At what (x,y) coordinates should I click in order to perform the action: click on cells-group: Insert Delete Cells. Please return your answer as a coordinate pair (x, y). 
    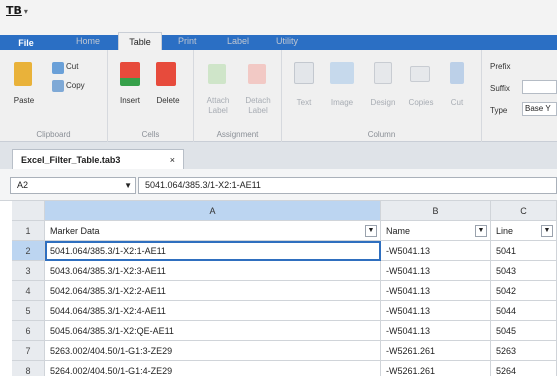
    Looking at the image, I should click on (151, 96).